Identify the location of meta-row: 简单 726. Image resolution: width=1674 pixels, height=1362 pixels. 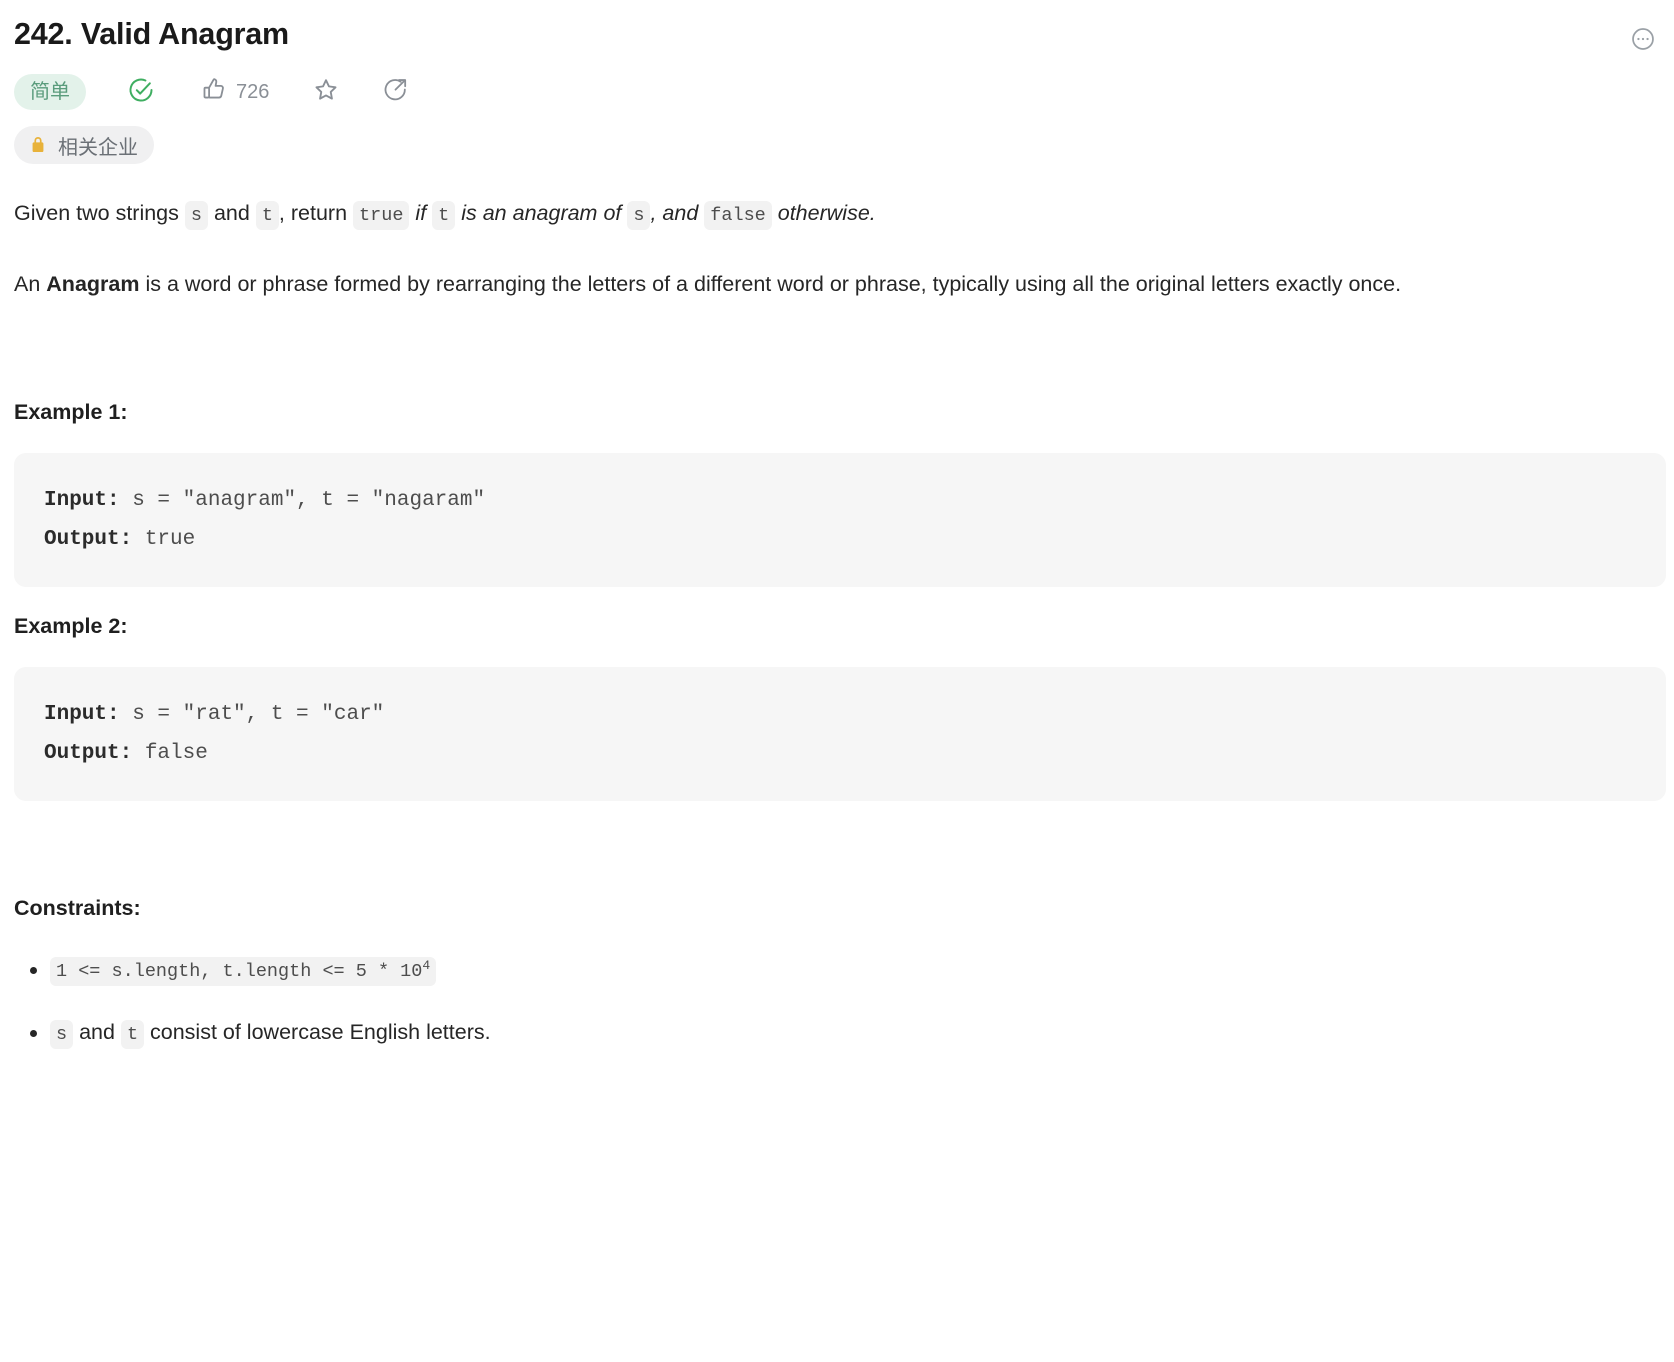
(844, 92).